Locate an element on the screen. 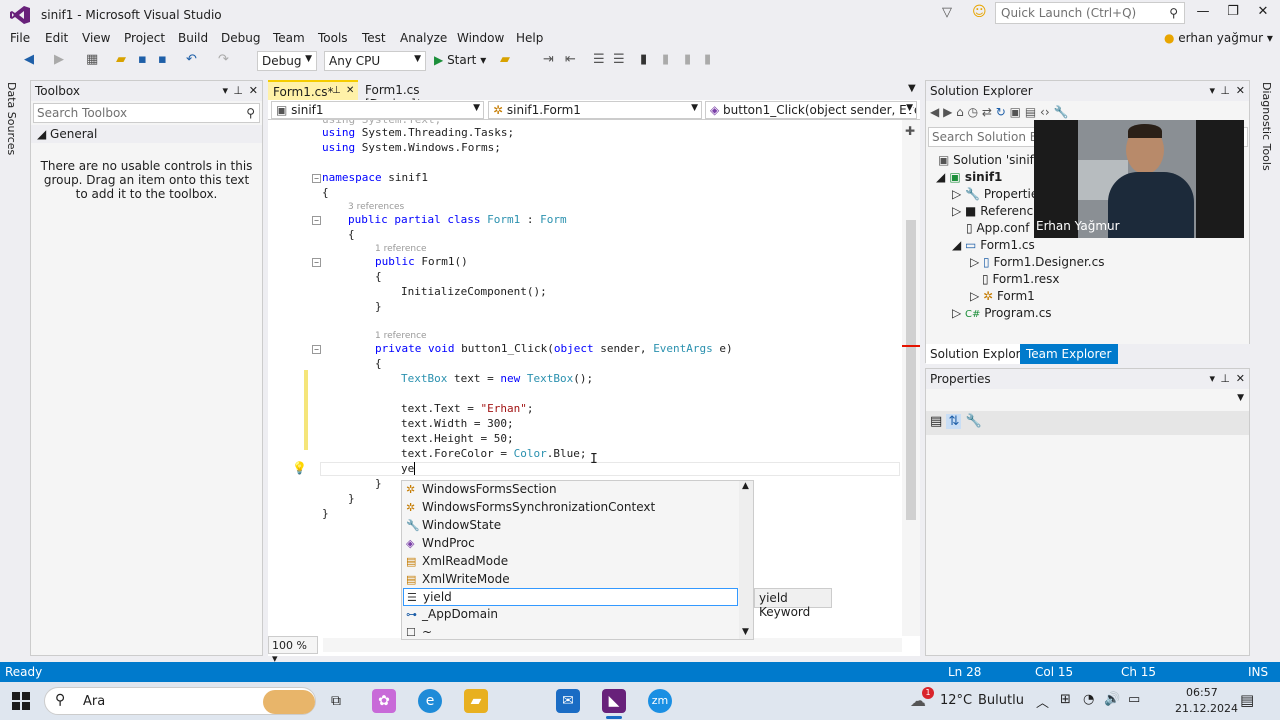  tray-app-icon: ⊞ is located at coordinates (1065, 699).